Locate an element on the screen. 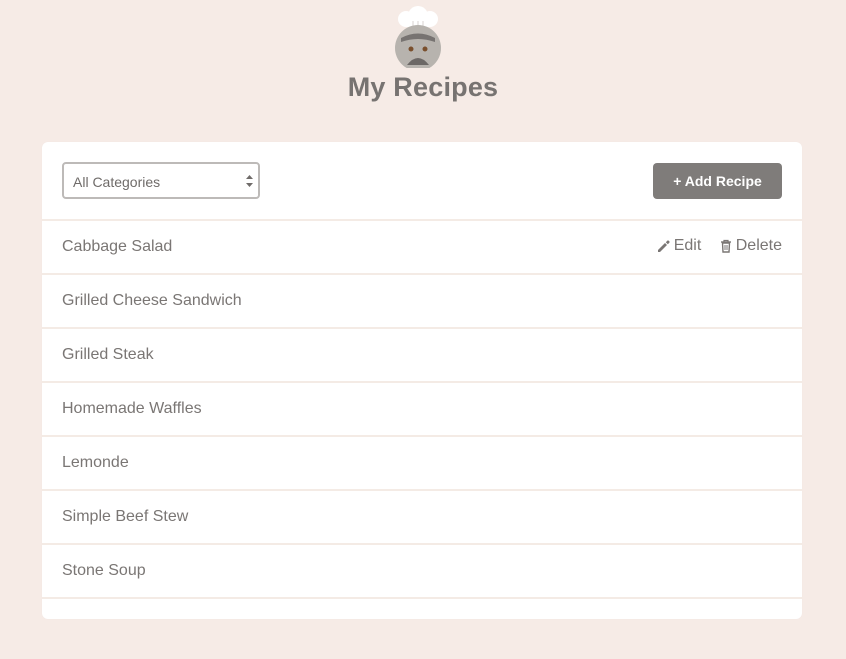 The image size is (846, 659). recipe-row-actions: Edit Delete is located at coordinates (712, 247).